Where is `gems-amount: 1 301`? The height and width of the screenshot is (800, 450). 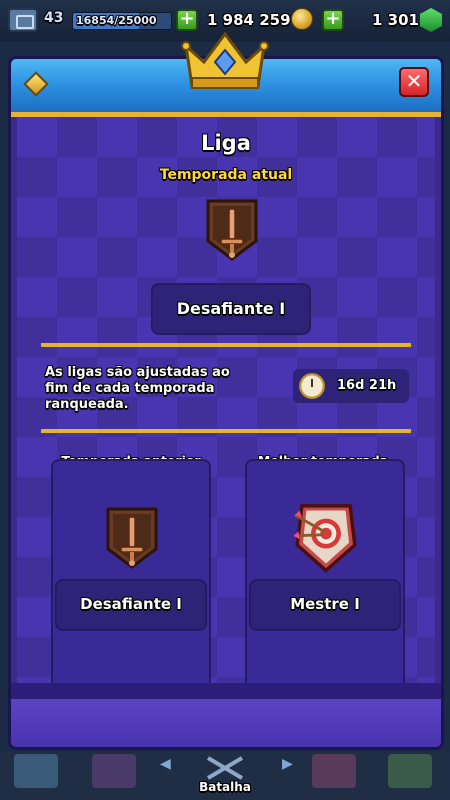 gems-amount: 1 301 is located at coordinates (395, 20).